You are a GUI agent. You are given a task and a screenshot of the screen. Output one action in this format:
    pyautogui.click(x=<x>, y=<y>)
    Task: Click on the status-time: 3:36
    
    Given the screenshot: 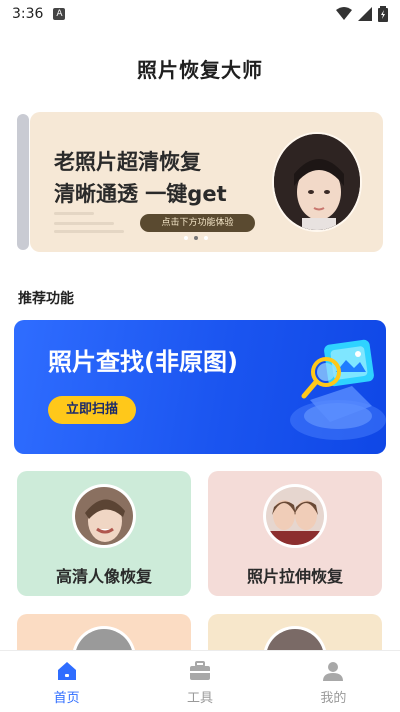 What is the action you would take?
    pyautogui.click(x=28, y=14)
    